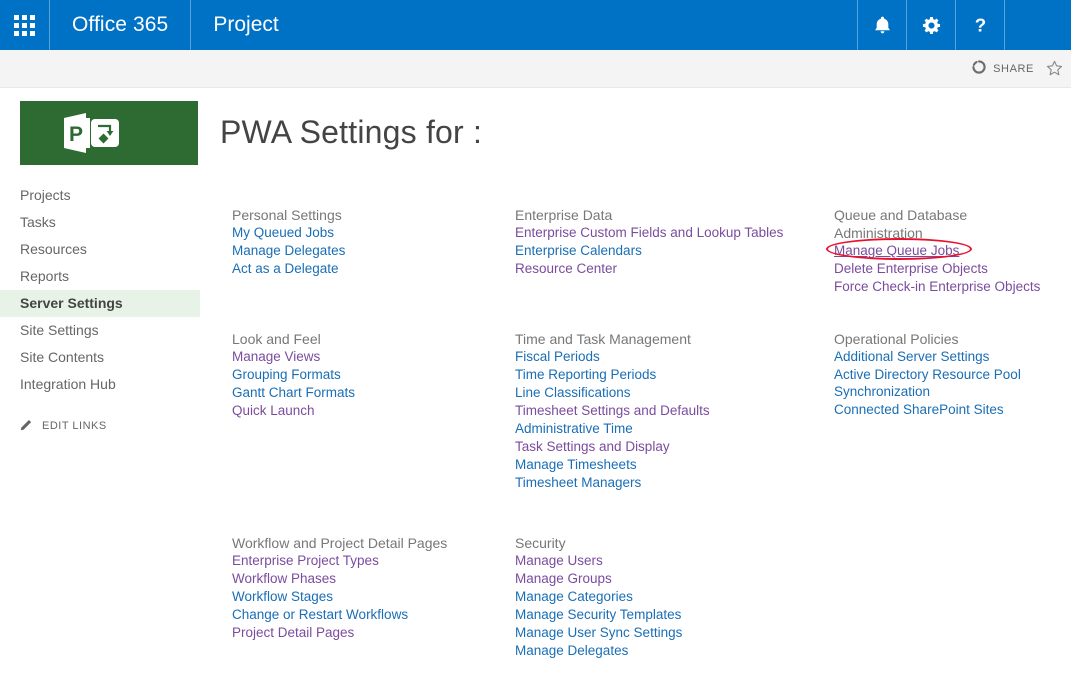 The width and height of the screenshot is (1071, 696). I want to click on list-item: Time Reporting Periods, so click(667, 375).